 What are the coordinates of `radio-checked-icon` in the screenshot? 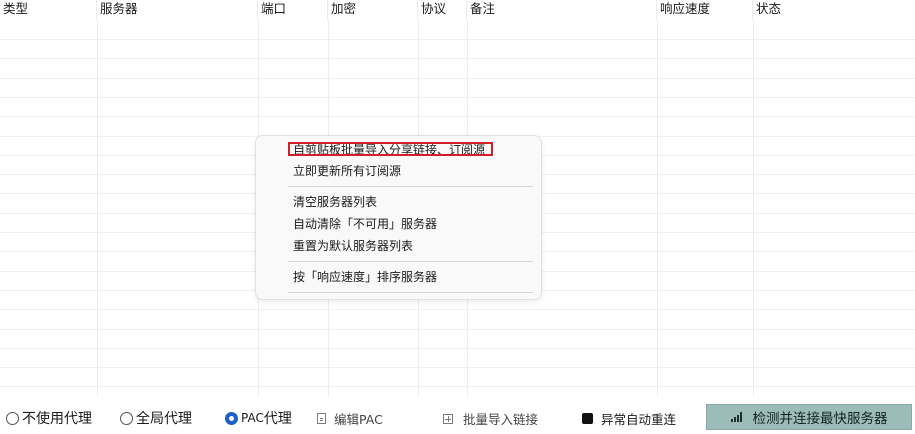 It's located at (231, 418).